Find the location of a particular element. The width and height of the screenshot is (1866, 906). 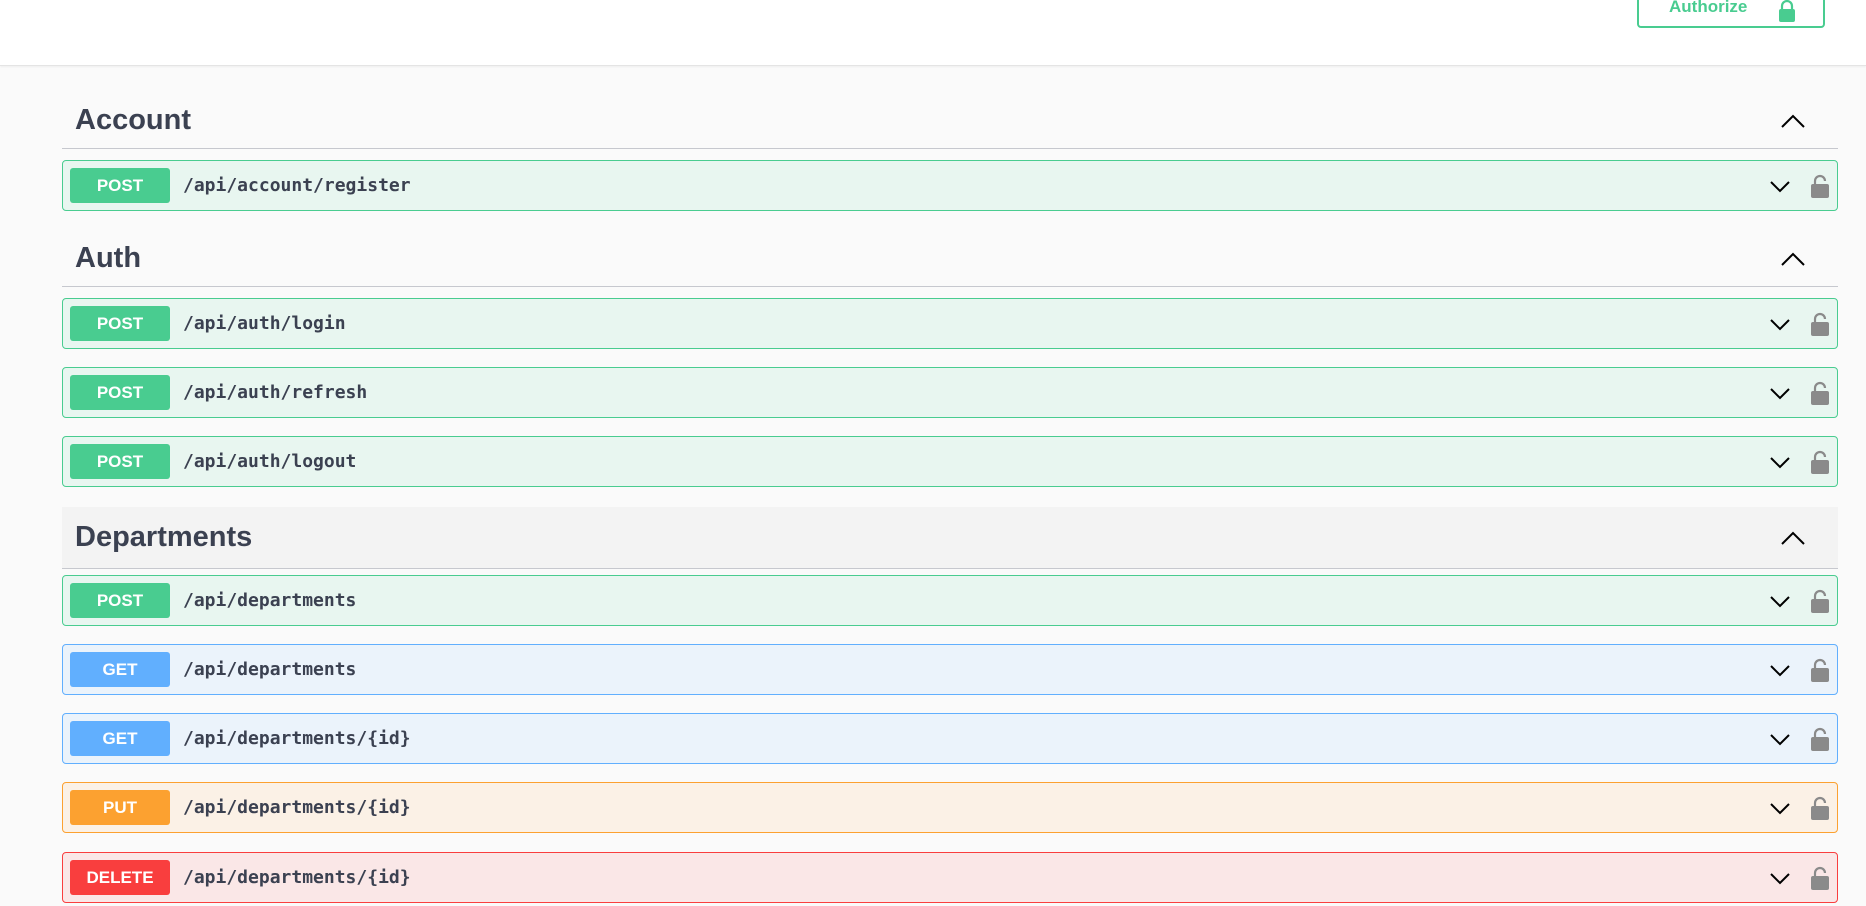

section-account: Account is located at coordinates (950, 121).